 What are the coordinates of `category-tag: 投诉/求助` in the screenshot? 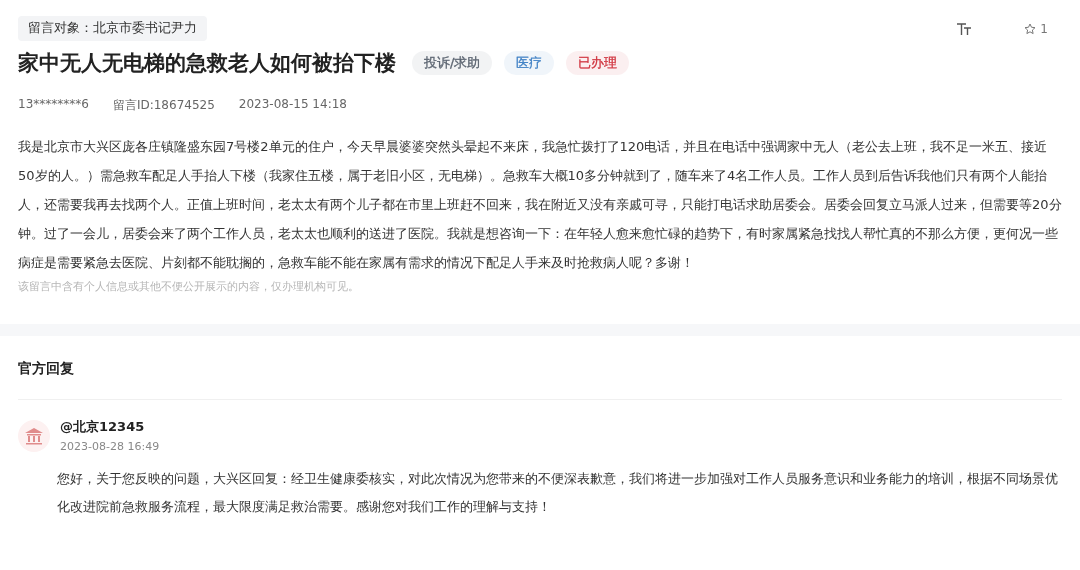 It's located at (452, 63).